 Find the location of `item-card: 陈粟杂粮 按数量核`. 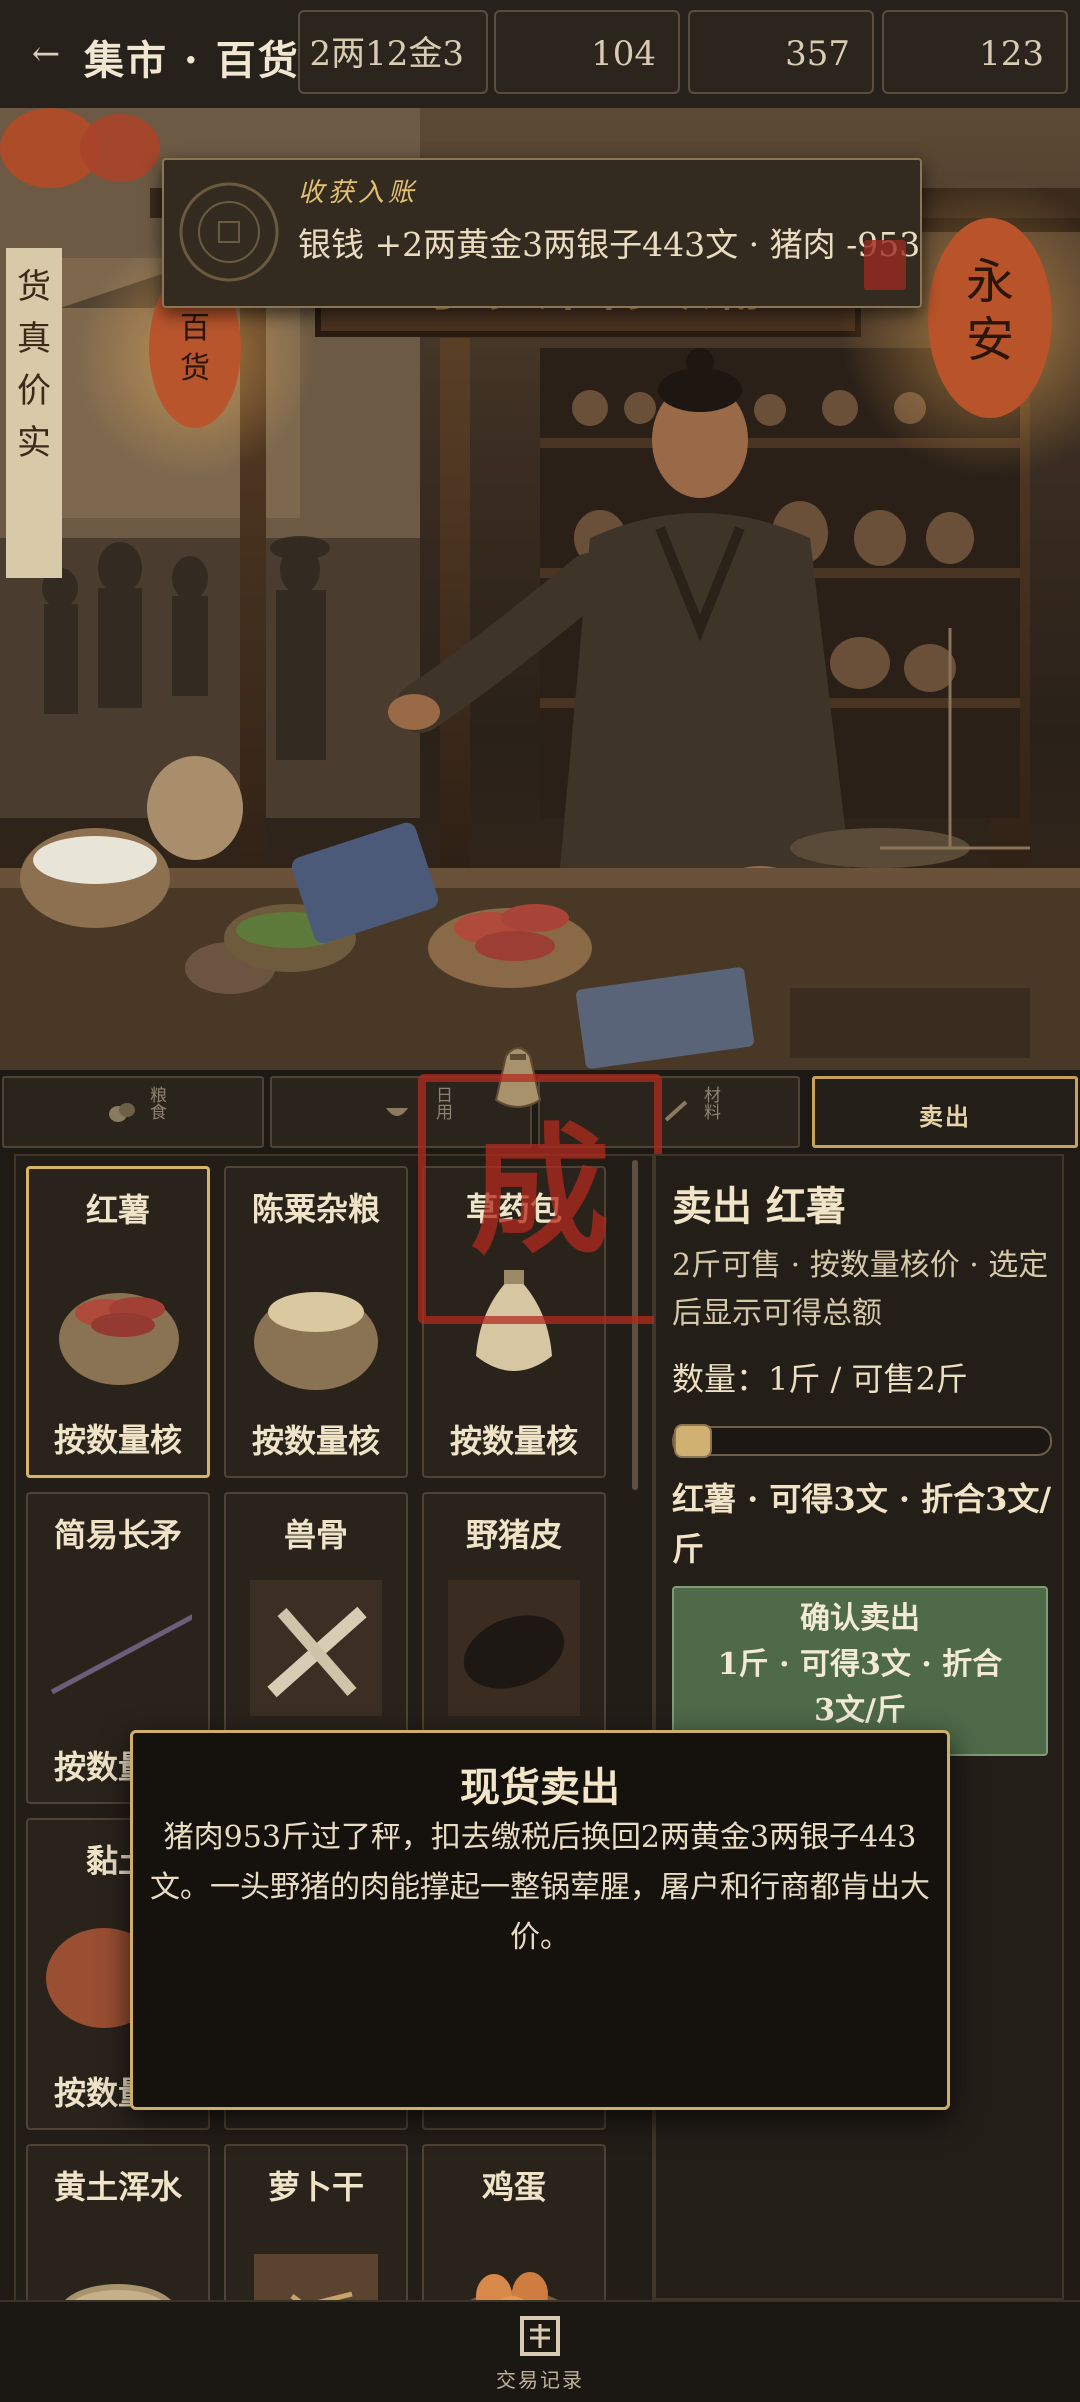

item-card: 陈粟杂粮 按数量核 is located at coordinates (316, 1322).